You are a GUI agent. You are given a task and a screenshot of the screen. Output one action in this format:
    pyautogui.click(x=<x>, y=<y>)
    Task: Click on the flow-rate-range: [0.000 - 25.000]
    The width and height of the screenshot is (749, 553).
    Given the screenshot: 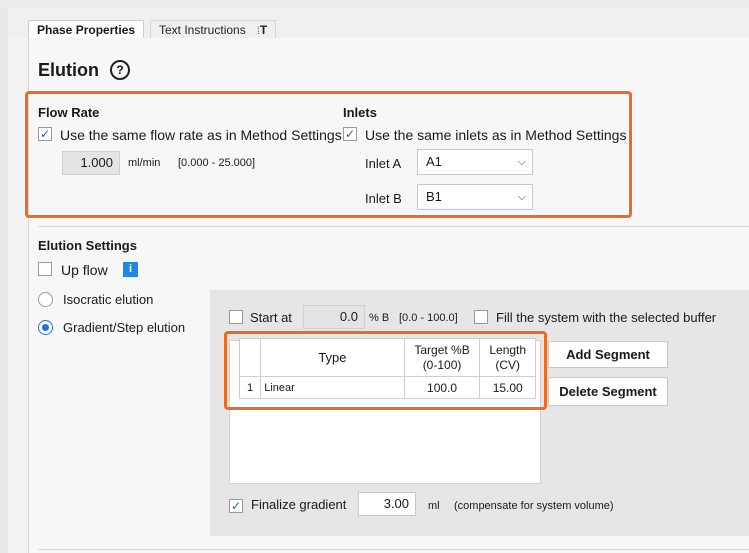 What is the action you would take?
    pyautogui.click(x=217, y=163)
    